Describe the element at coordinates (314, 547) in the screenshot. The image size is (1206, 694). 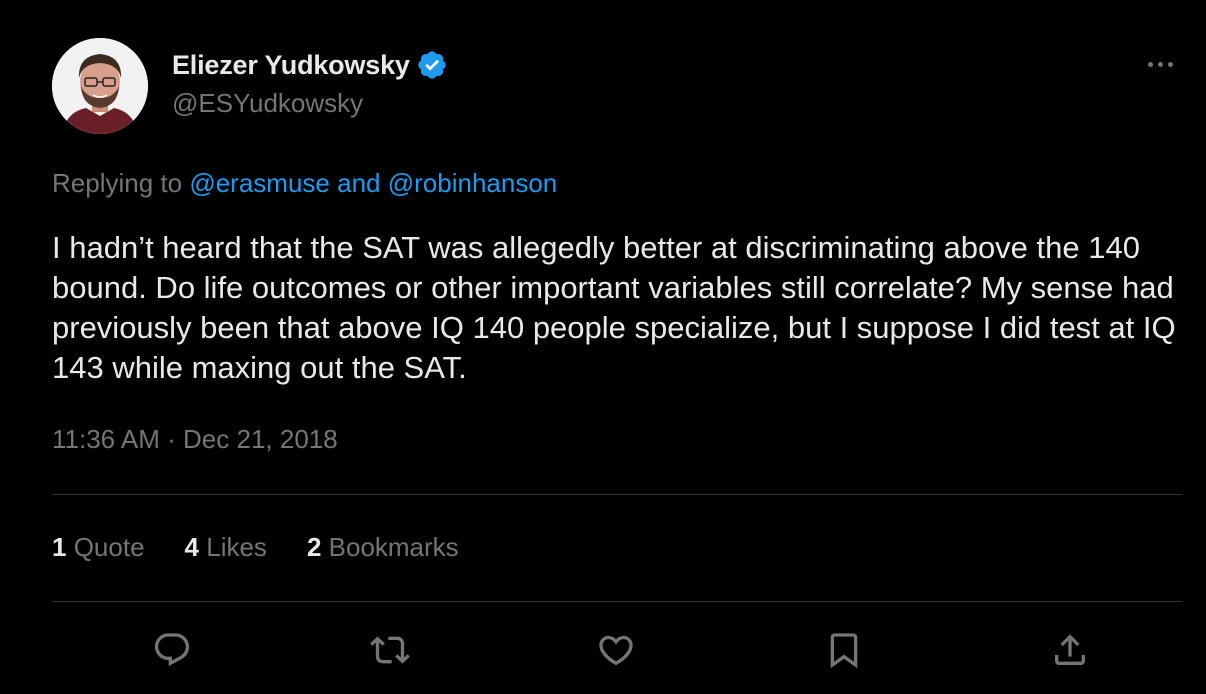
I see `bookmarks-count: 2` at that location.